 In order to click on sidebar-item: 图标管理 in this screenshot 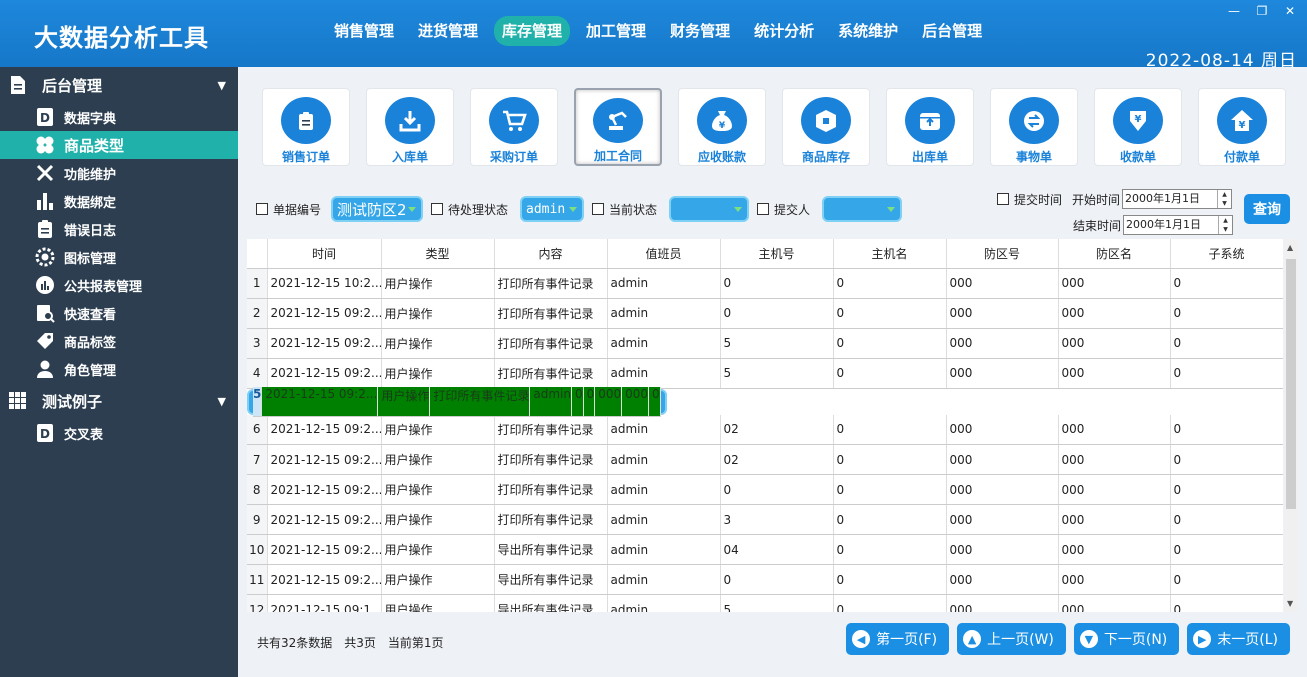, I will do `click(119, 257)`.